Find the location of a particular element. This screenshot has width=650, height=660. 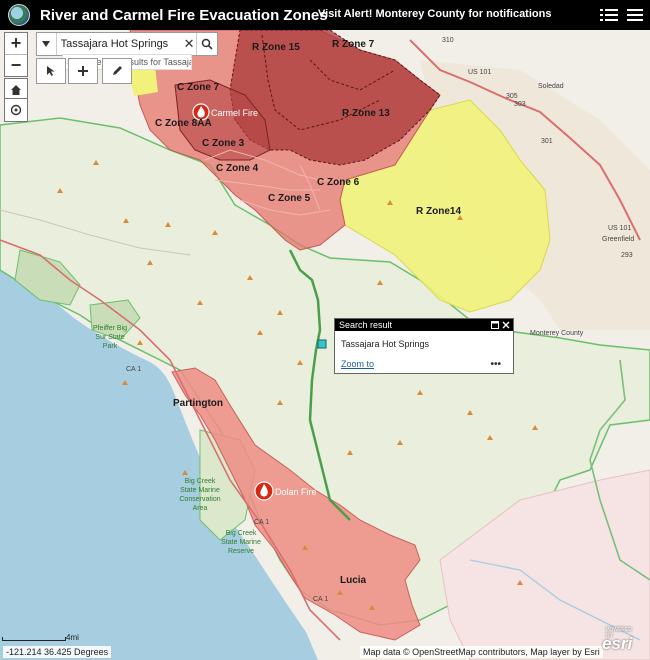

label-c-zone-3: C Zone 3 is located at coordinates (223, 143).